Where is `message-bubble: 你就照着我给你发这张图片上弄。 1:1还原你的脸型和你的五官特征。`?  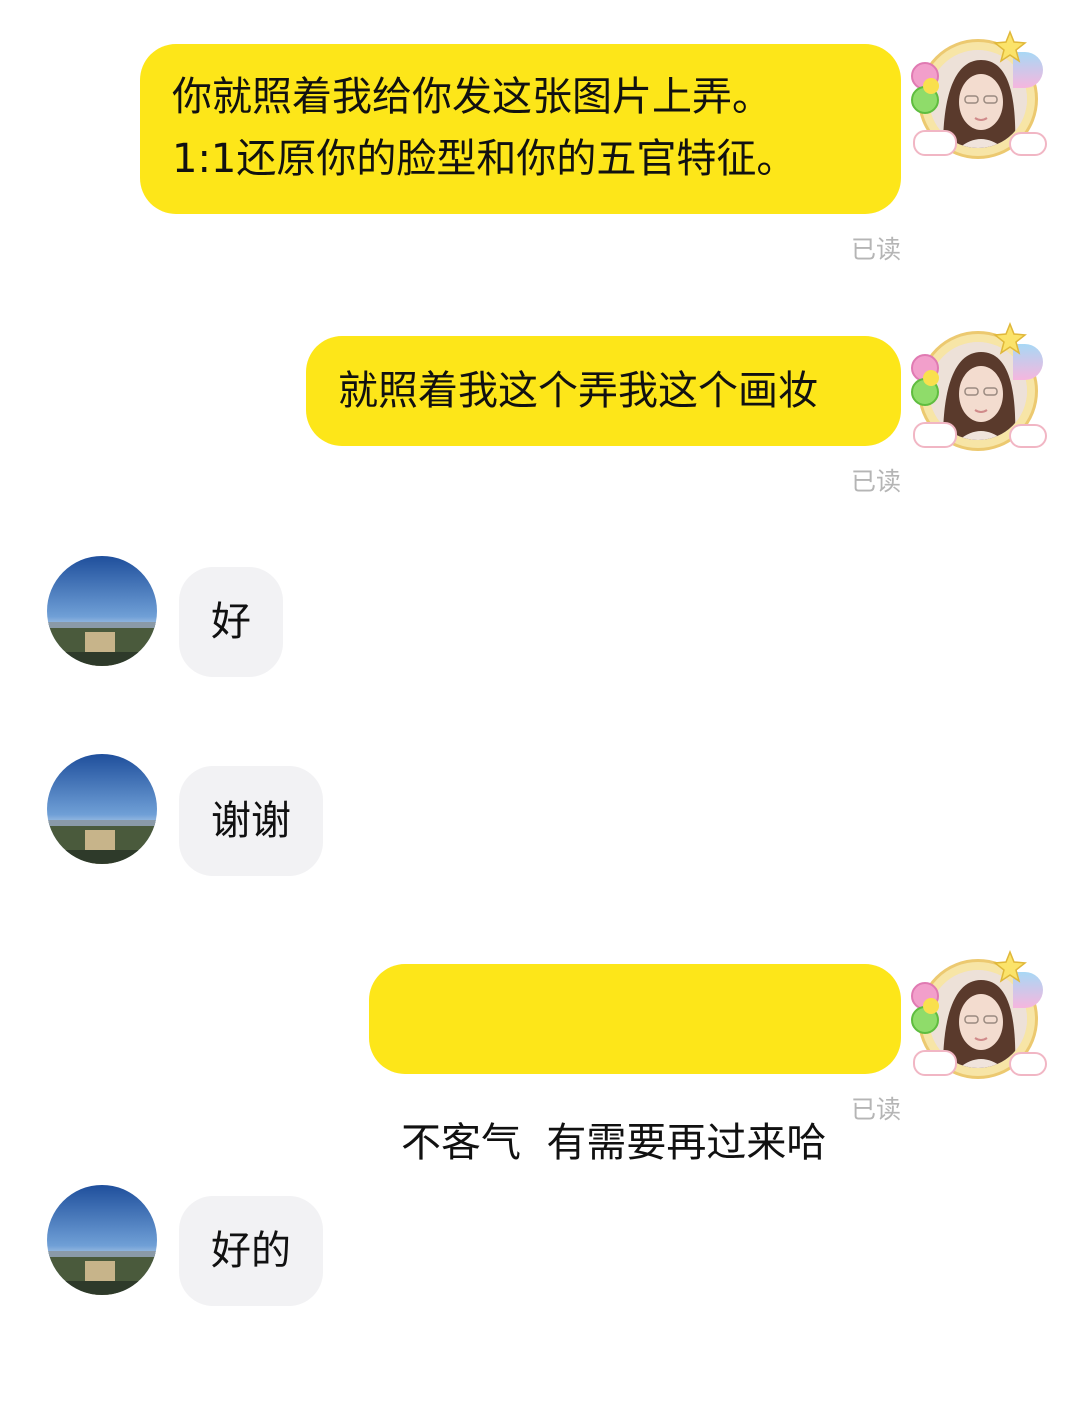
message-bubble: 你就照着我给你发这张图片上弄。 1:1还原你的脸型和你的五官特征。 is located at coordinates (520, 129).